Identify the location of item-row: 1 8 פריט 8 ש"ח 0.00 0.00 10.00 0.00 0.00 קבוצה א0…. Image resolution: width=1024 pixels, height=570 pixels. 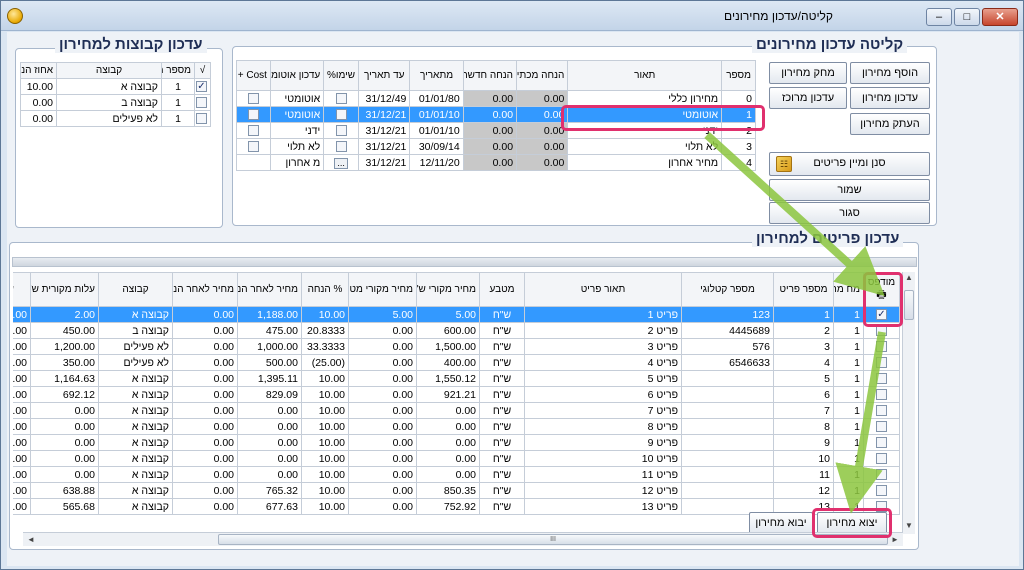
(456, 426).